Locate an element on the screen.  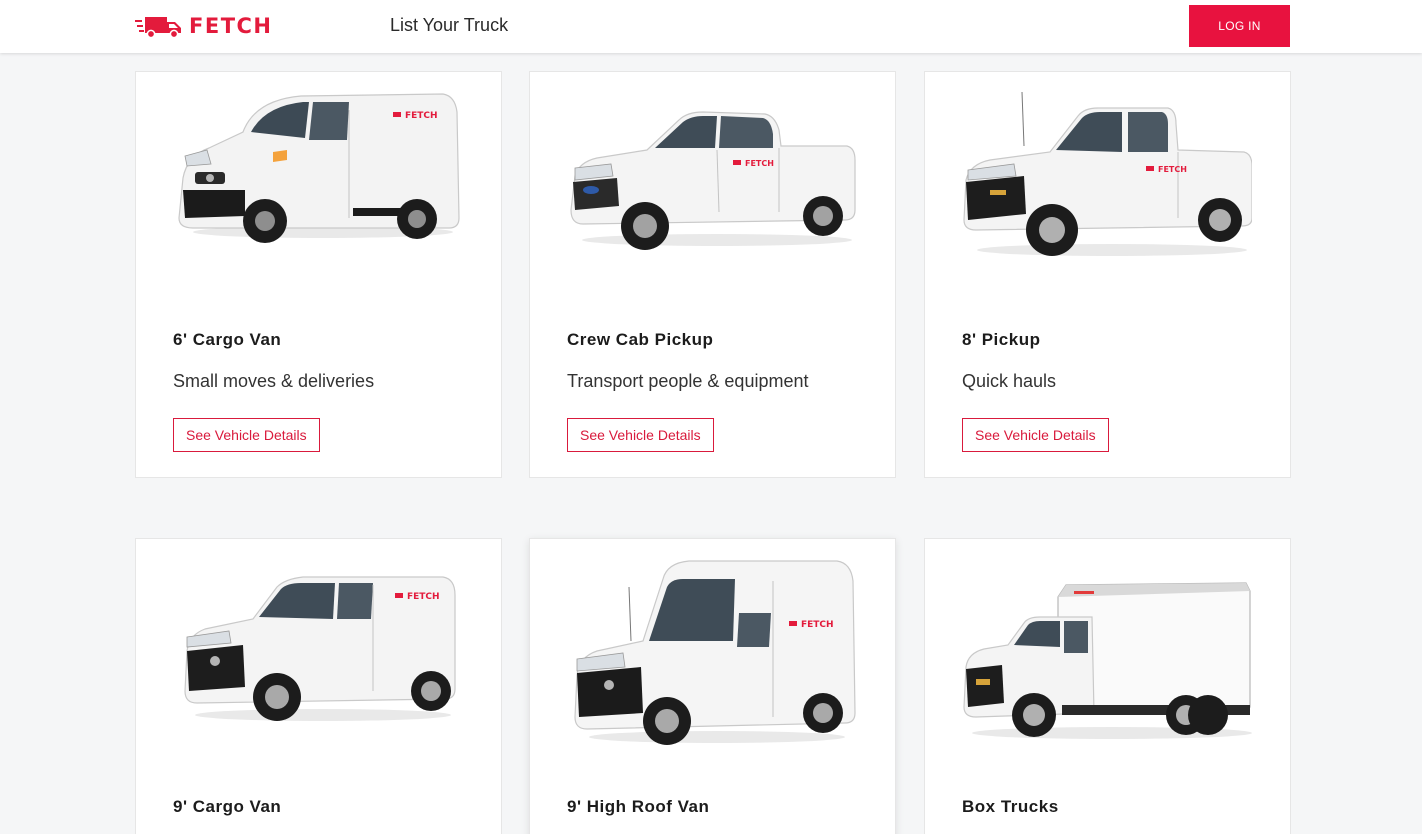
vehicle-name: Crew Cab Pickup is located at coordinates (640, 339).